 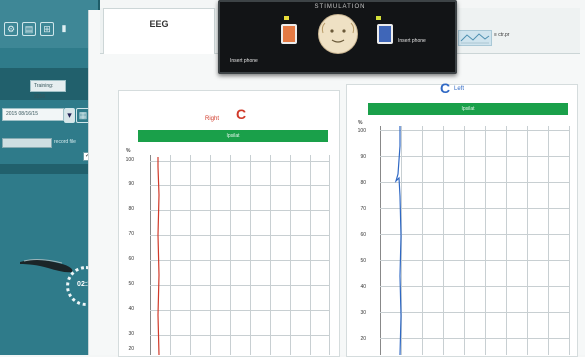 I want to click on right-ear-bar: Ipsilat, so click(x=233, y=136).